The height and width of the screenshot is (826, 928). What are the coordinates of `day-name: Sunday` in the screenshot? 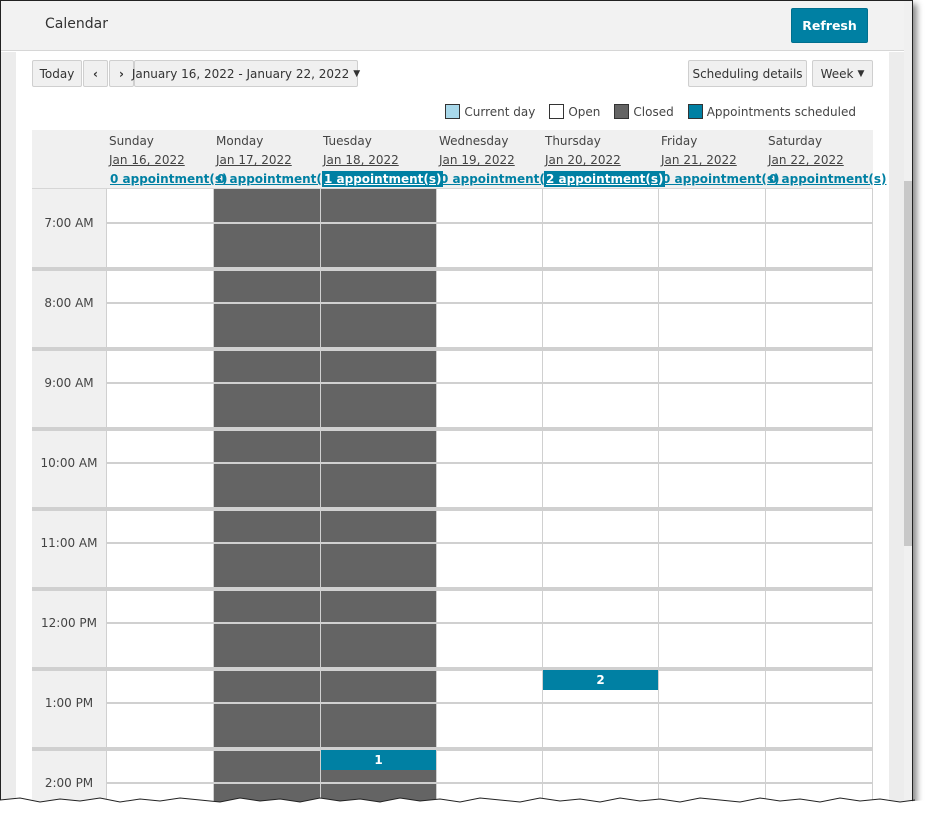 It's located at (131, 141).